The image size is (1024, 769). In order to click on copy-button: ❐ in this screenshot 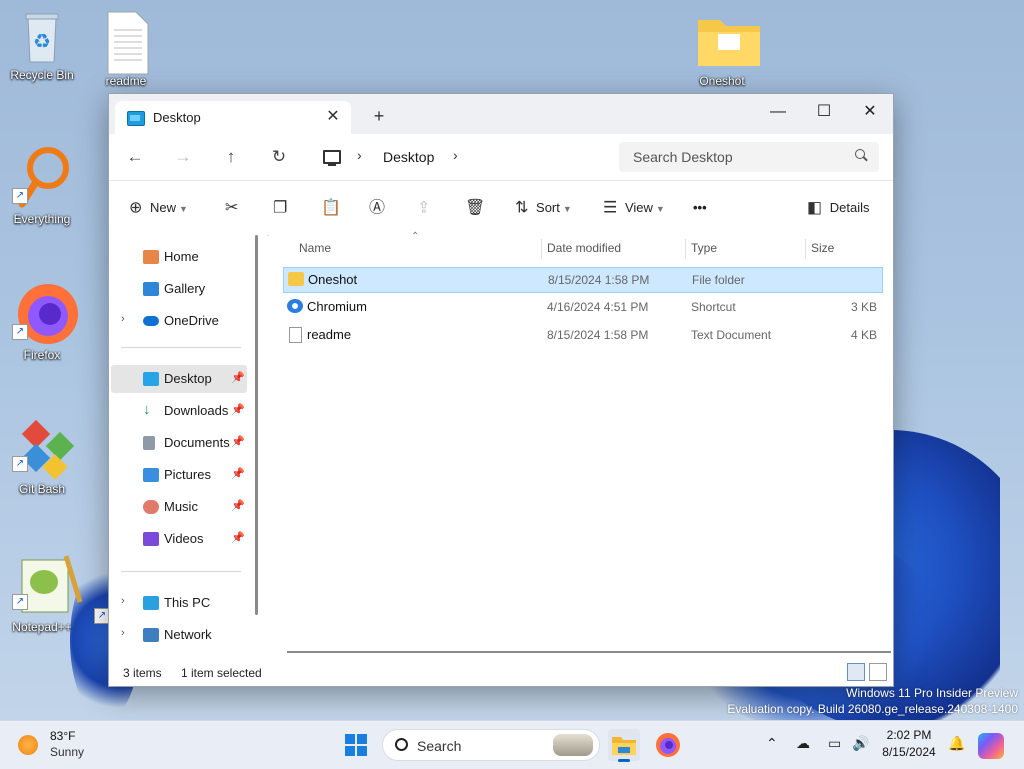, I will do `click(280, 208)`.